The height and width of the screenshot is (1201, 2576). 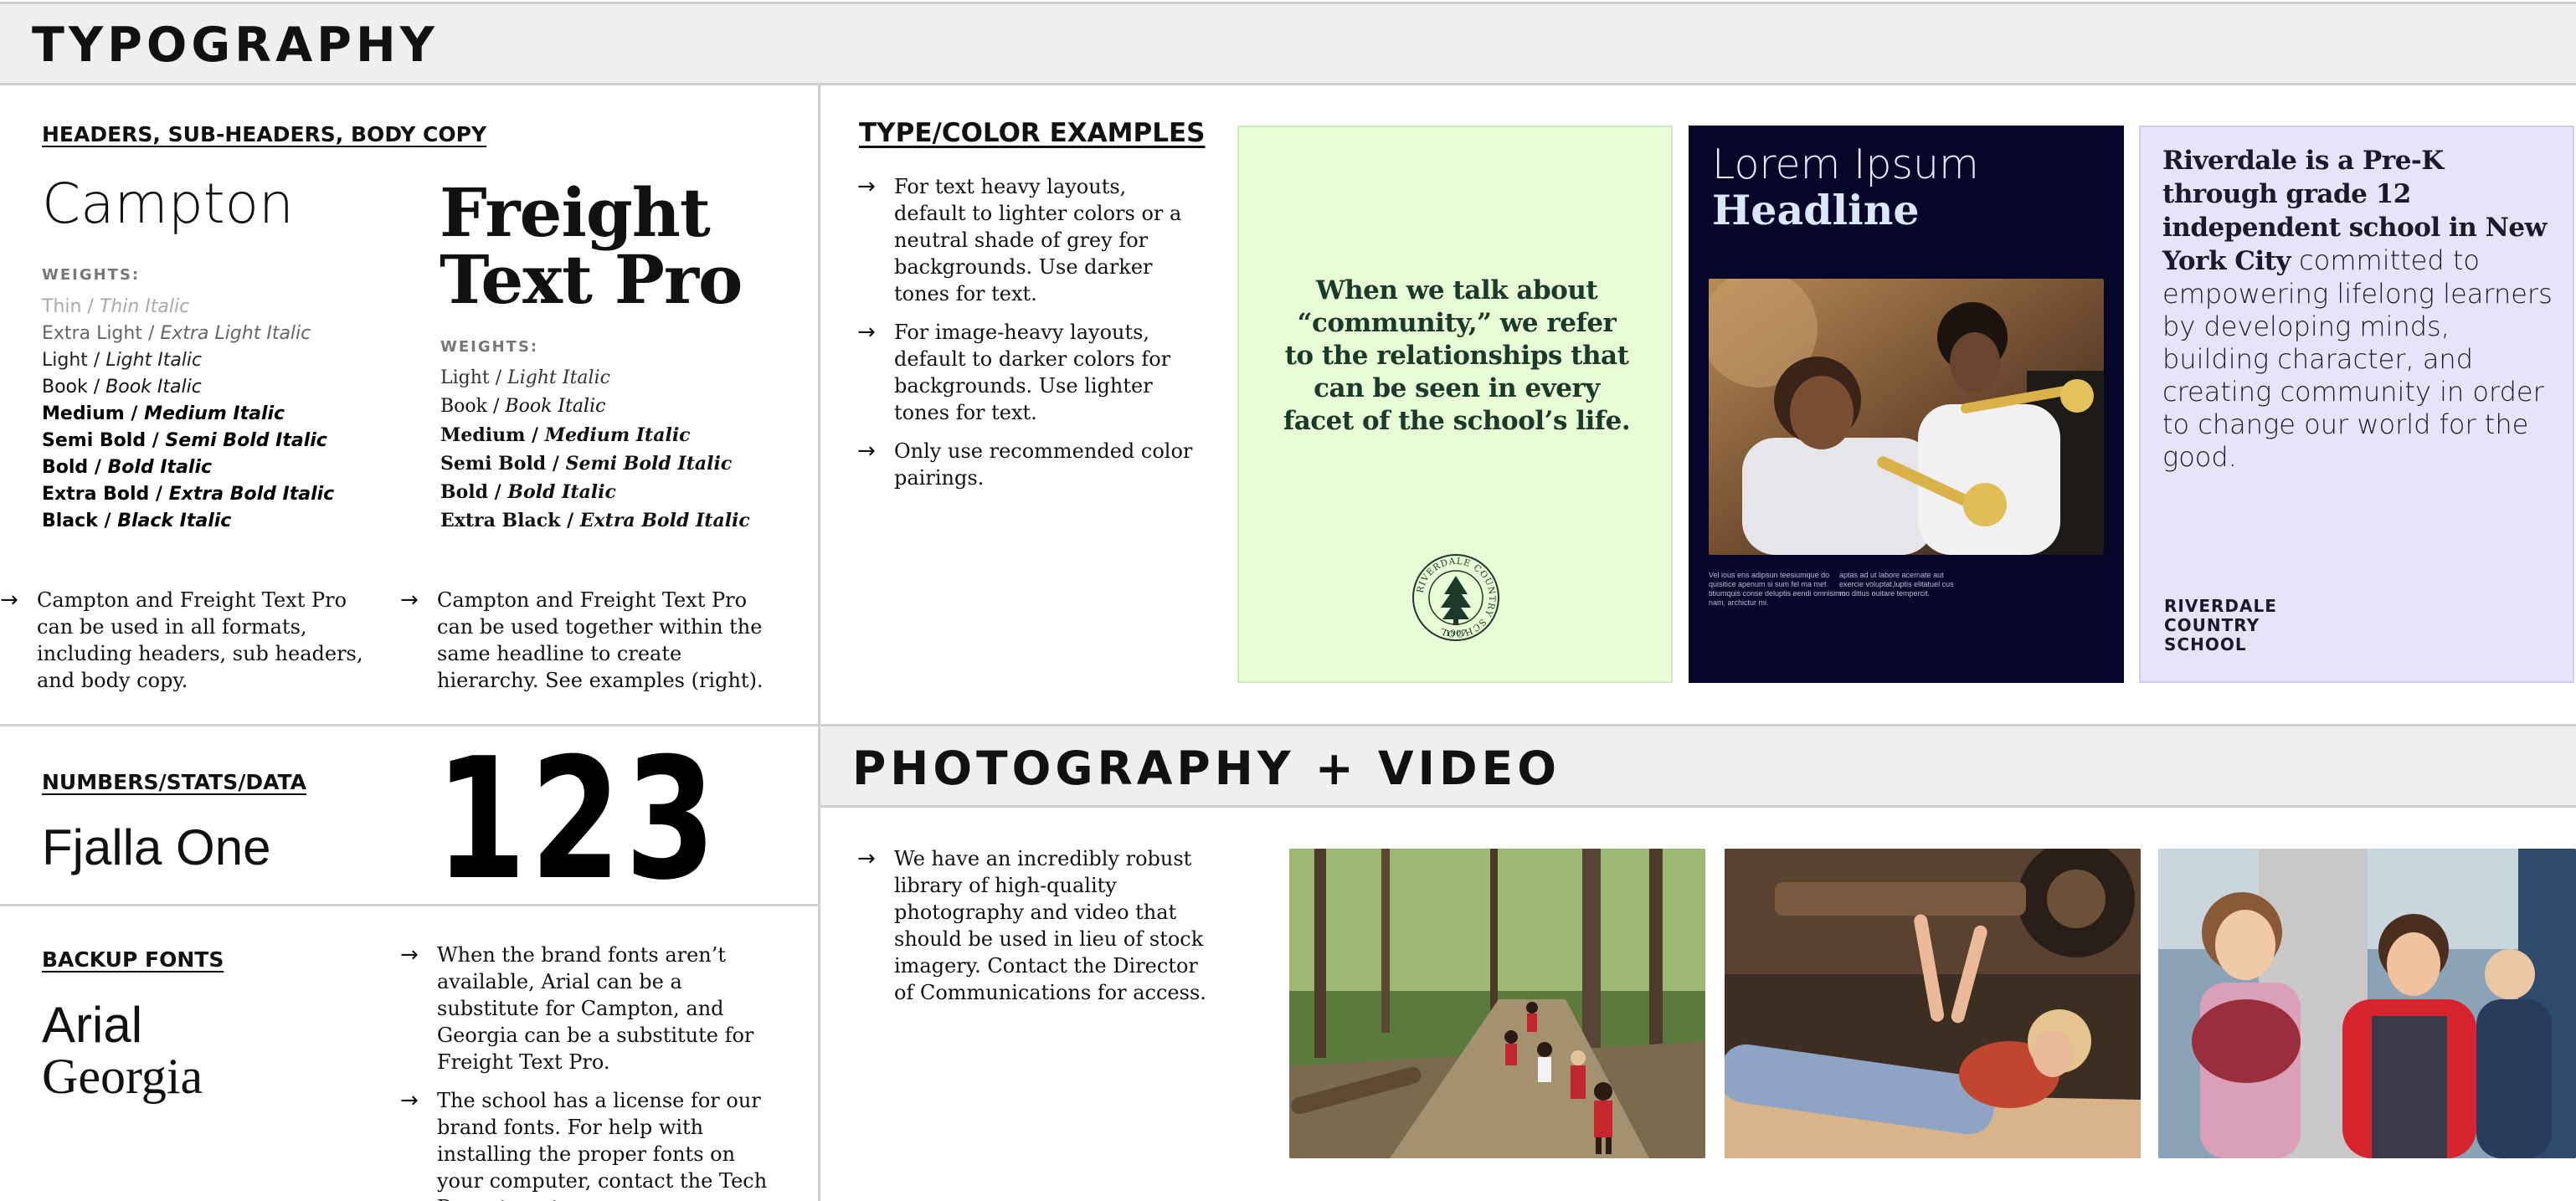 I want to click on type-color-heading: TYPE/COLOR EXAMPLES, so click(x=1032, y=133).